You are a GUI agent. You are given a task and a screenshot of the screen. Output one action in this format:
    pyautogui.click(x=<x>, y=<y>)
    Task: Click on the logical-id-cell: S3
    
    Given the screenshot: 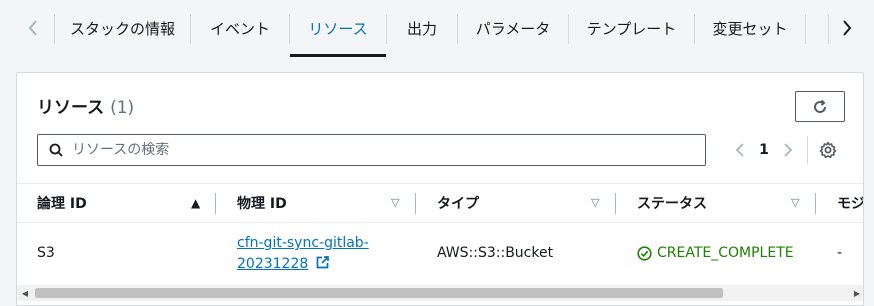 What is the action you would take?
    pyautogui.click(x=46, y=253)
    